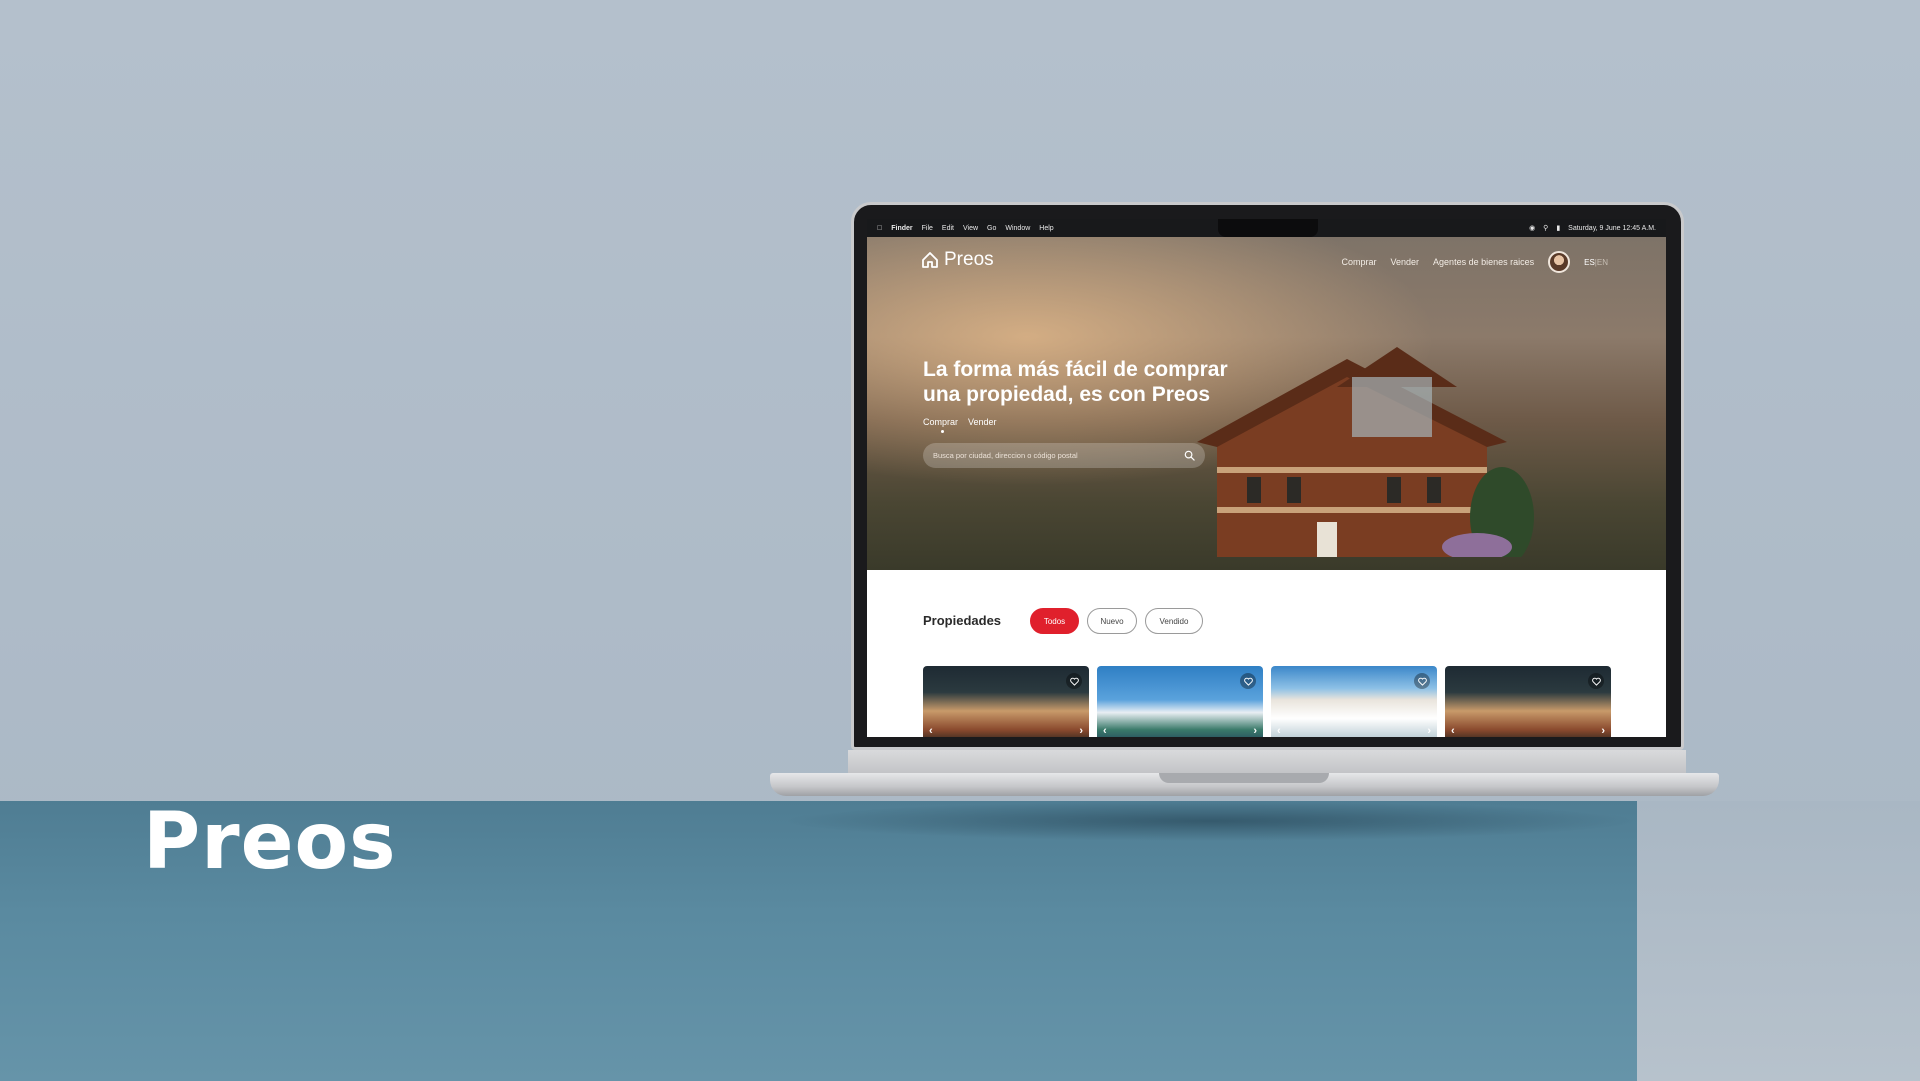 This screenshot has height=1081, width=1920. I want to click on language-switcher: ES|EN, so click(1596, 262).